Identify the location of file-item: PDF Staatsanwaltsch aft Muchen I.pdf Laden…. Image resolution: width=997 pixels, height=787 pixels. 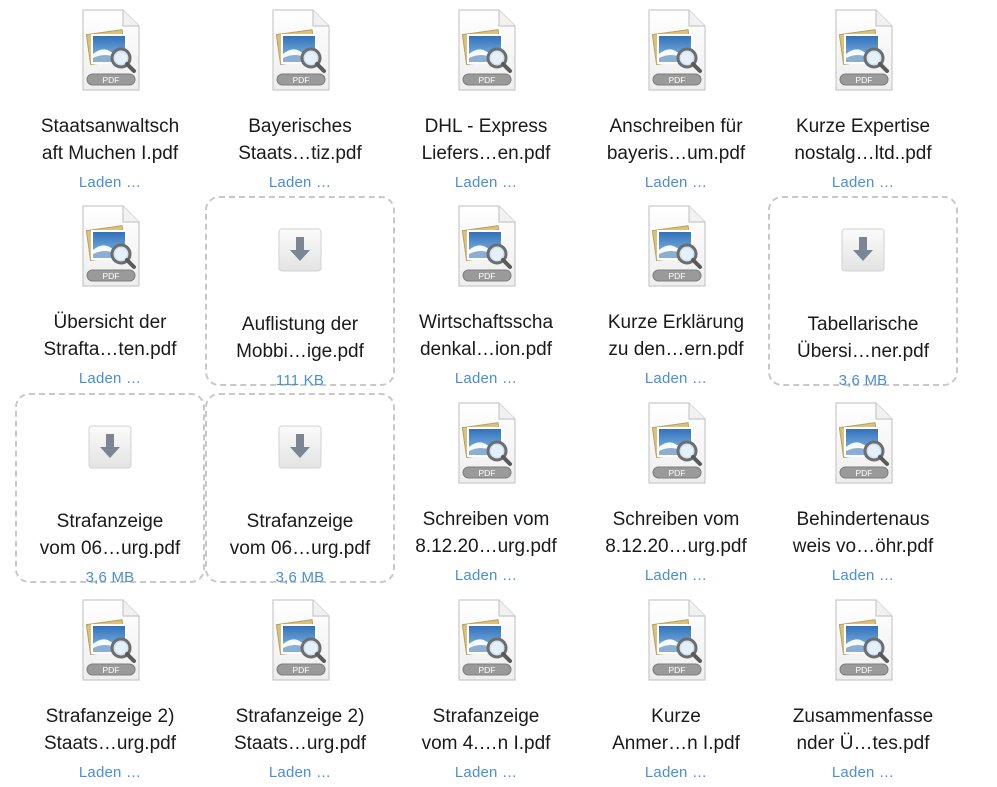
(110, 95).